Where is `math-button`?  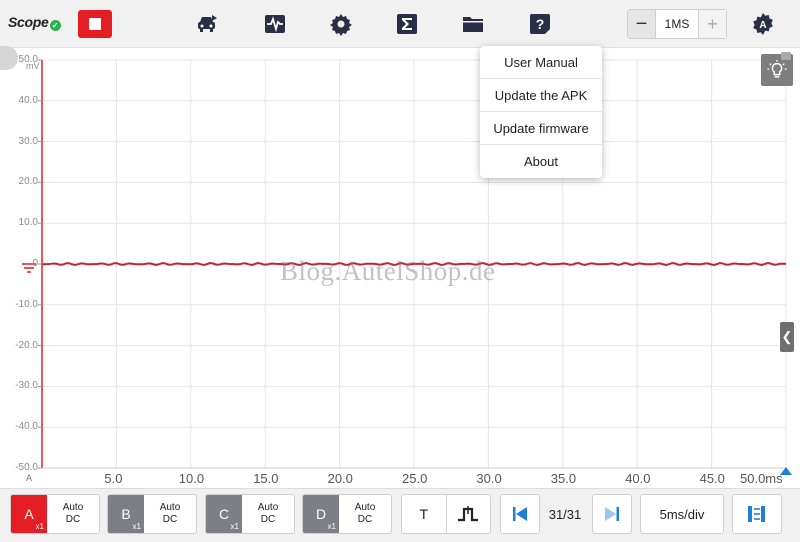
math-button is located at coordinates (407, 24).